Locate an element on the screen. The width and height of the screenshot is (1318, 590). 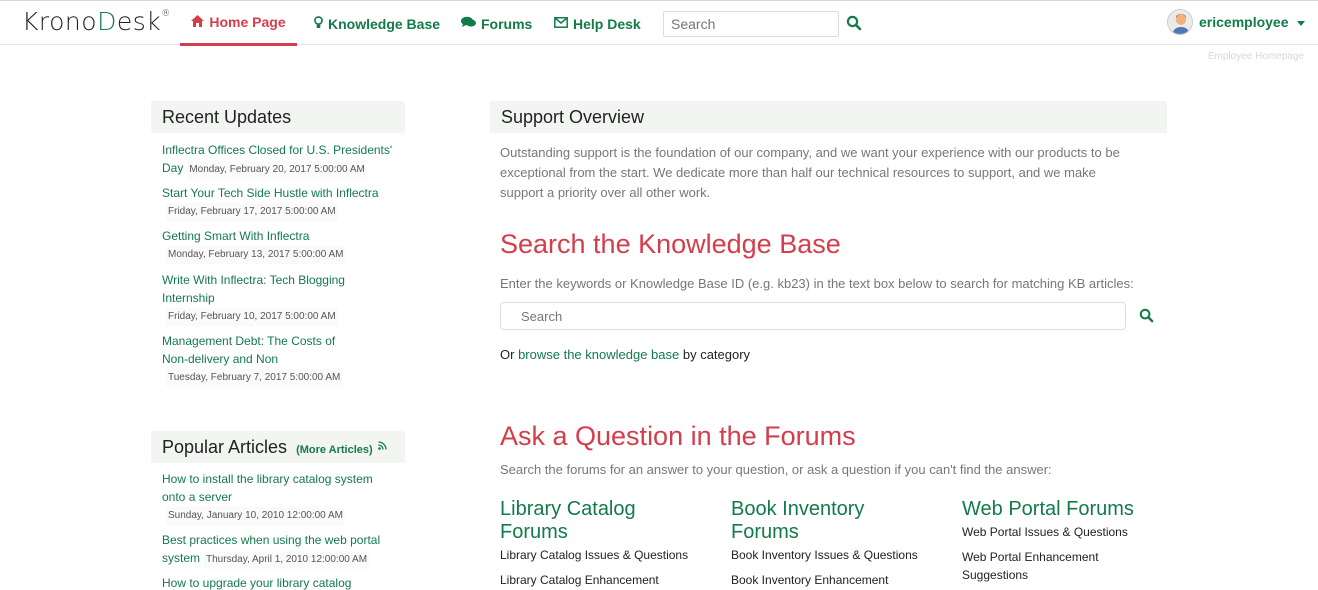
list-item: How to upgrade your library catalog is located at coordinates (282, 582).